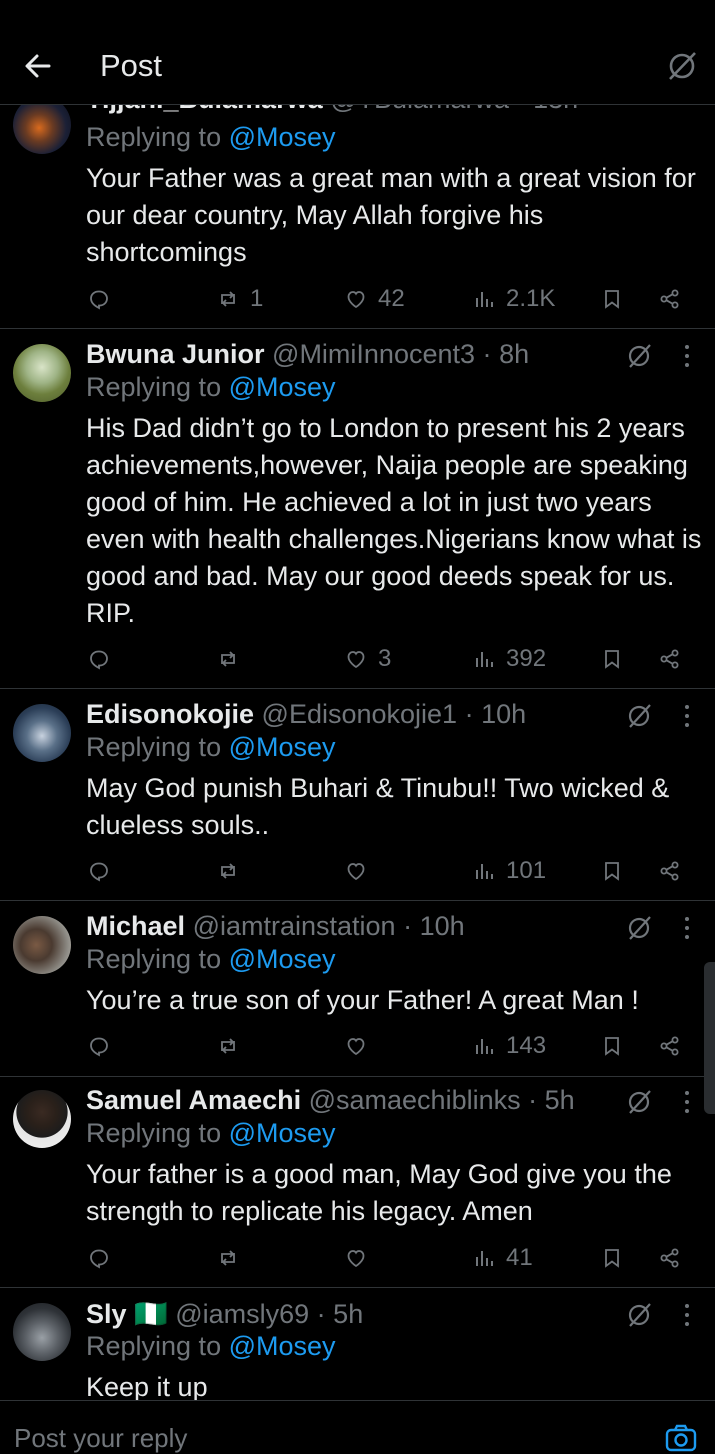 The width and height of the screenshot is (715, 1454). I want to click on author-handle: @MimiInnocent3, so click(373, 354).